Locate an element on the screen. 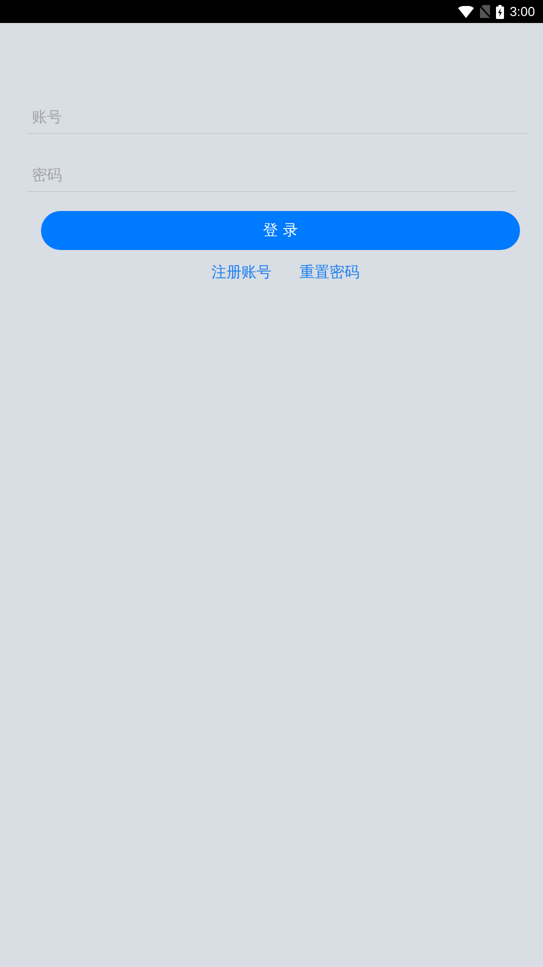 The height and width of the screenshot is (967, 543). login-button: 登 录 is located at coordinates (280, 230).